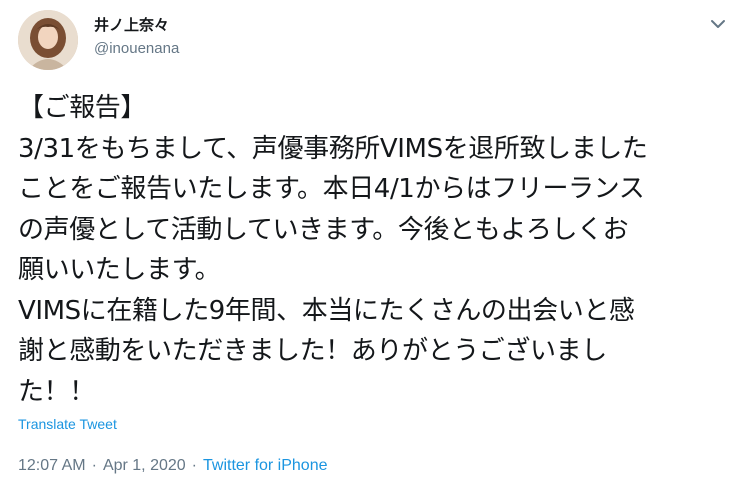 Image resolution: width=744 pixels, height=493 pixels. I want to click on translate-tweet-link: Translate Tweet, so click(67, 424).